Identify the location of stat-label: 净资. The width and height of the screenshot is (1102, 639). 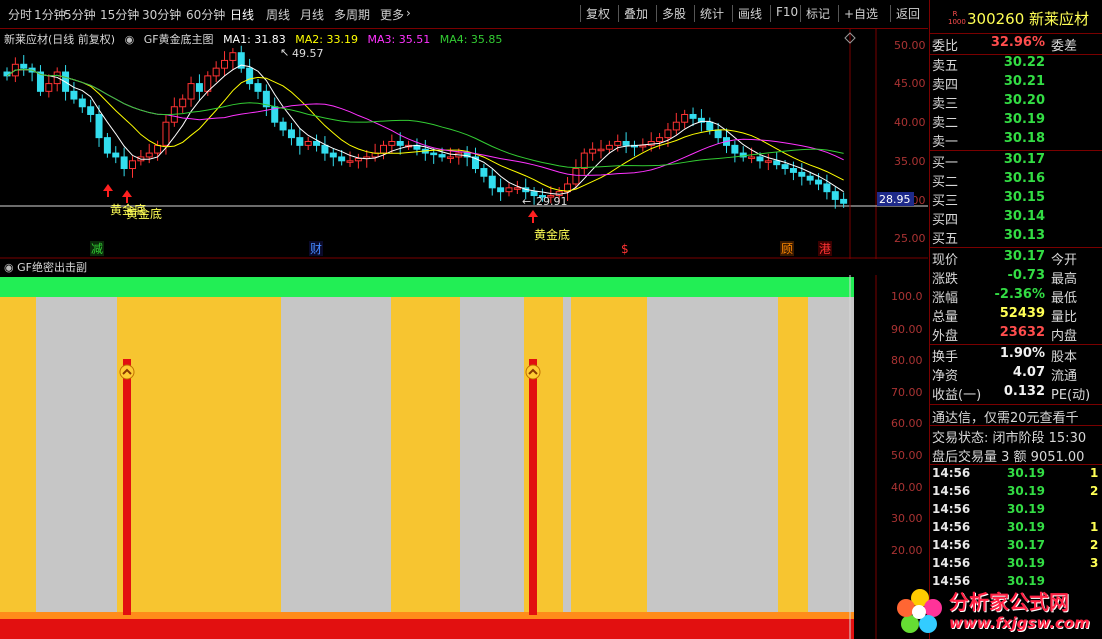
(945, 376).